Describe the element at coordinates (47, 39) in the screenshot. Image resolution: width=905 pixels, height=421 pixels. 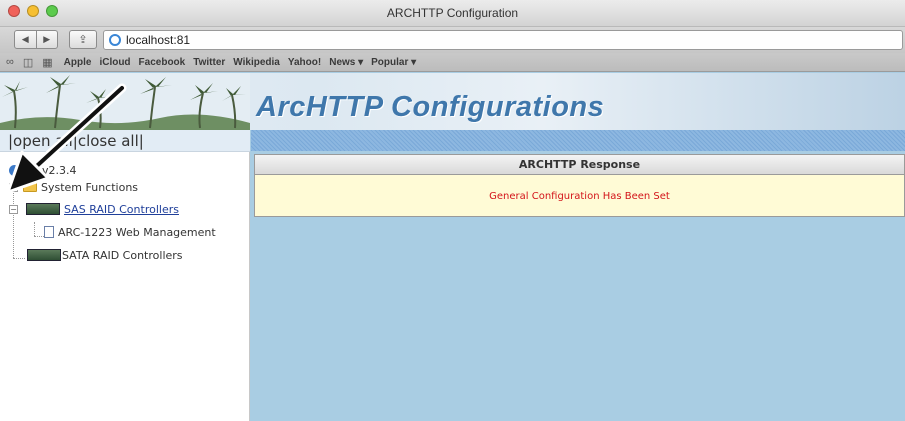
I see `forward-arrow-icon: ▶` at that location.